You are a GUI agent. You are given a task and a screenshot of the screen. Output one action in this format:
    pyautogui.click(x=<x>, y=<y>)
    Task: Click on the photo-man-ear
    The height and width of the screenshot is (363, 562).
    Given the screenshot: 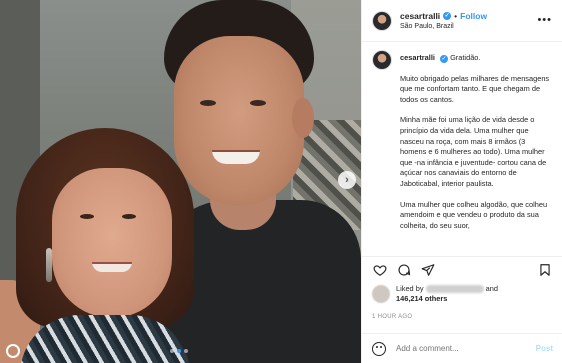 What is the action you would take?
    pyautogui.click(x=303, y=118)
    